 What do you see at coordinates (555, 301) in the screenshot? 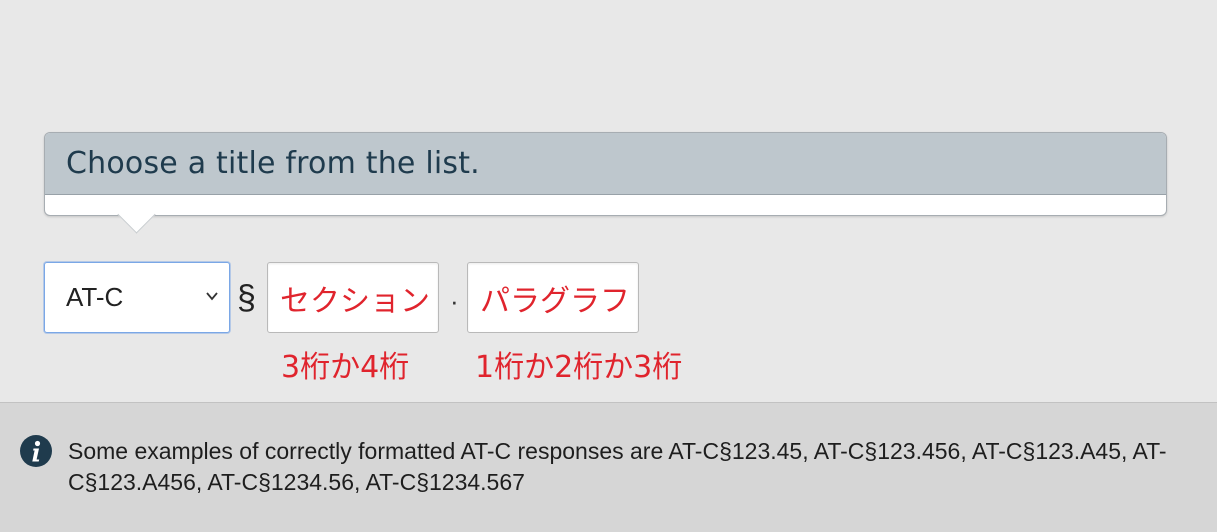
I see `paragraph-input-placeholder: パラグラフ` at bounding box center [555, 301].